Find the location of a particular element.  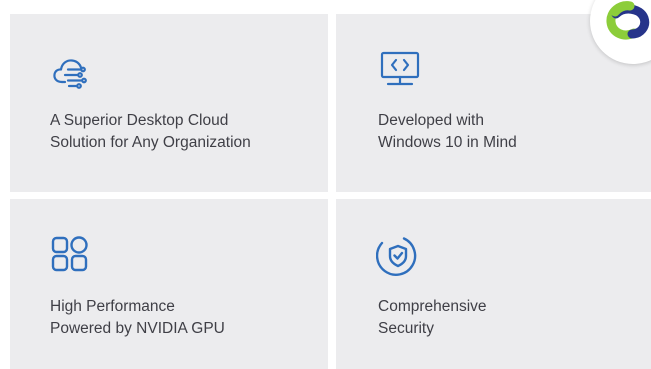

shield-icon is located at coordinates (398, 257).